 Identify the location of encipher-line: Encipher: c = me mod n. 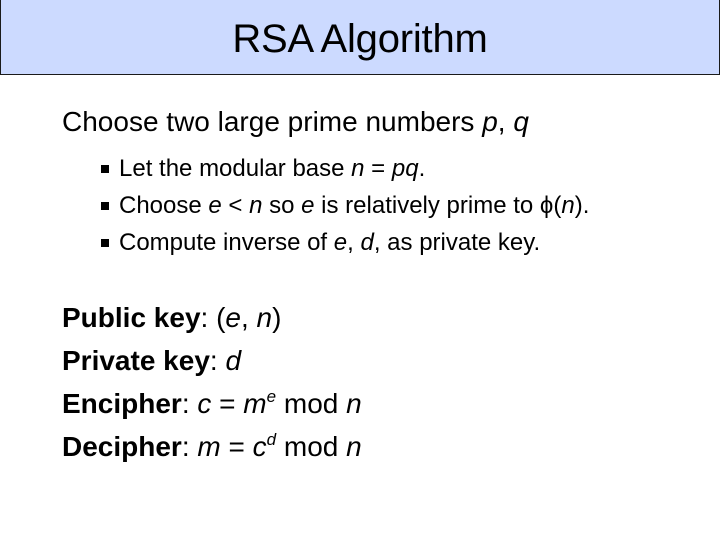
(212, 403).